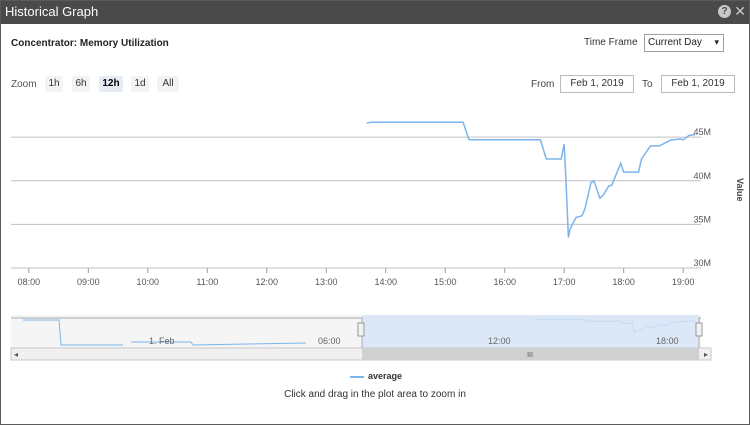 The width and height of the screenshot is (750, 425). I want to click on y-tick-label: 45M, so click(702, 132).